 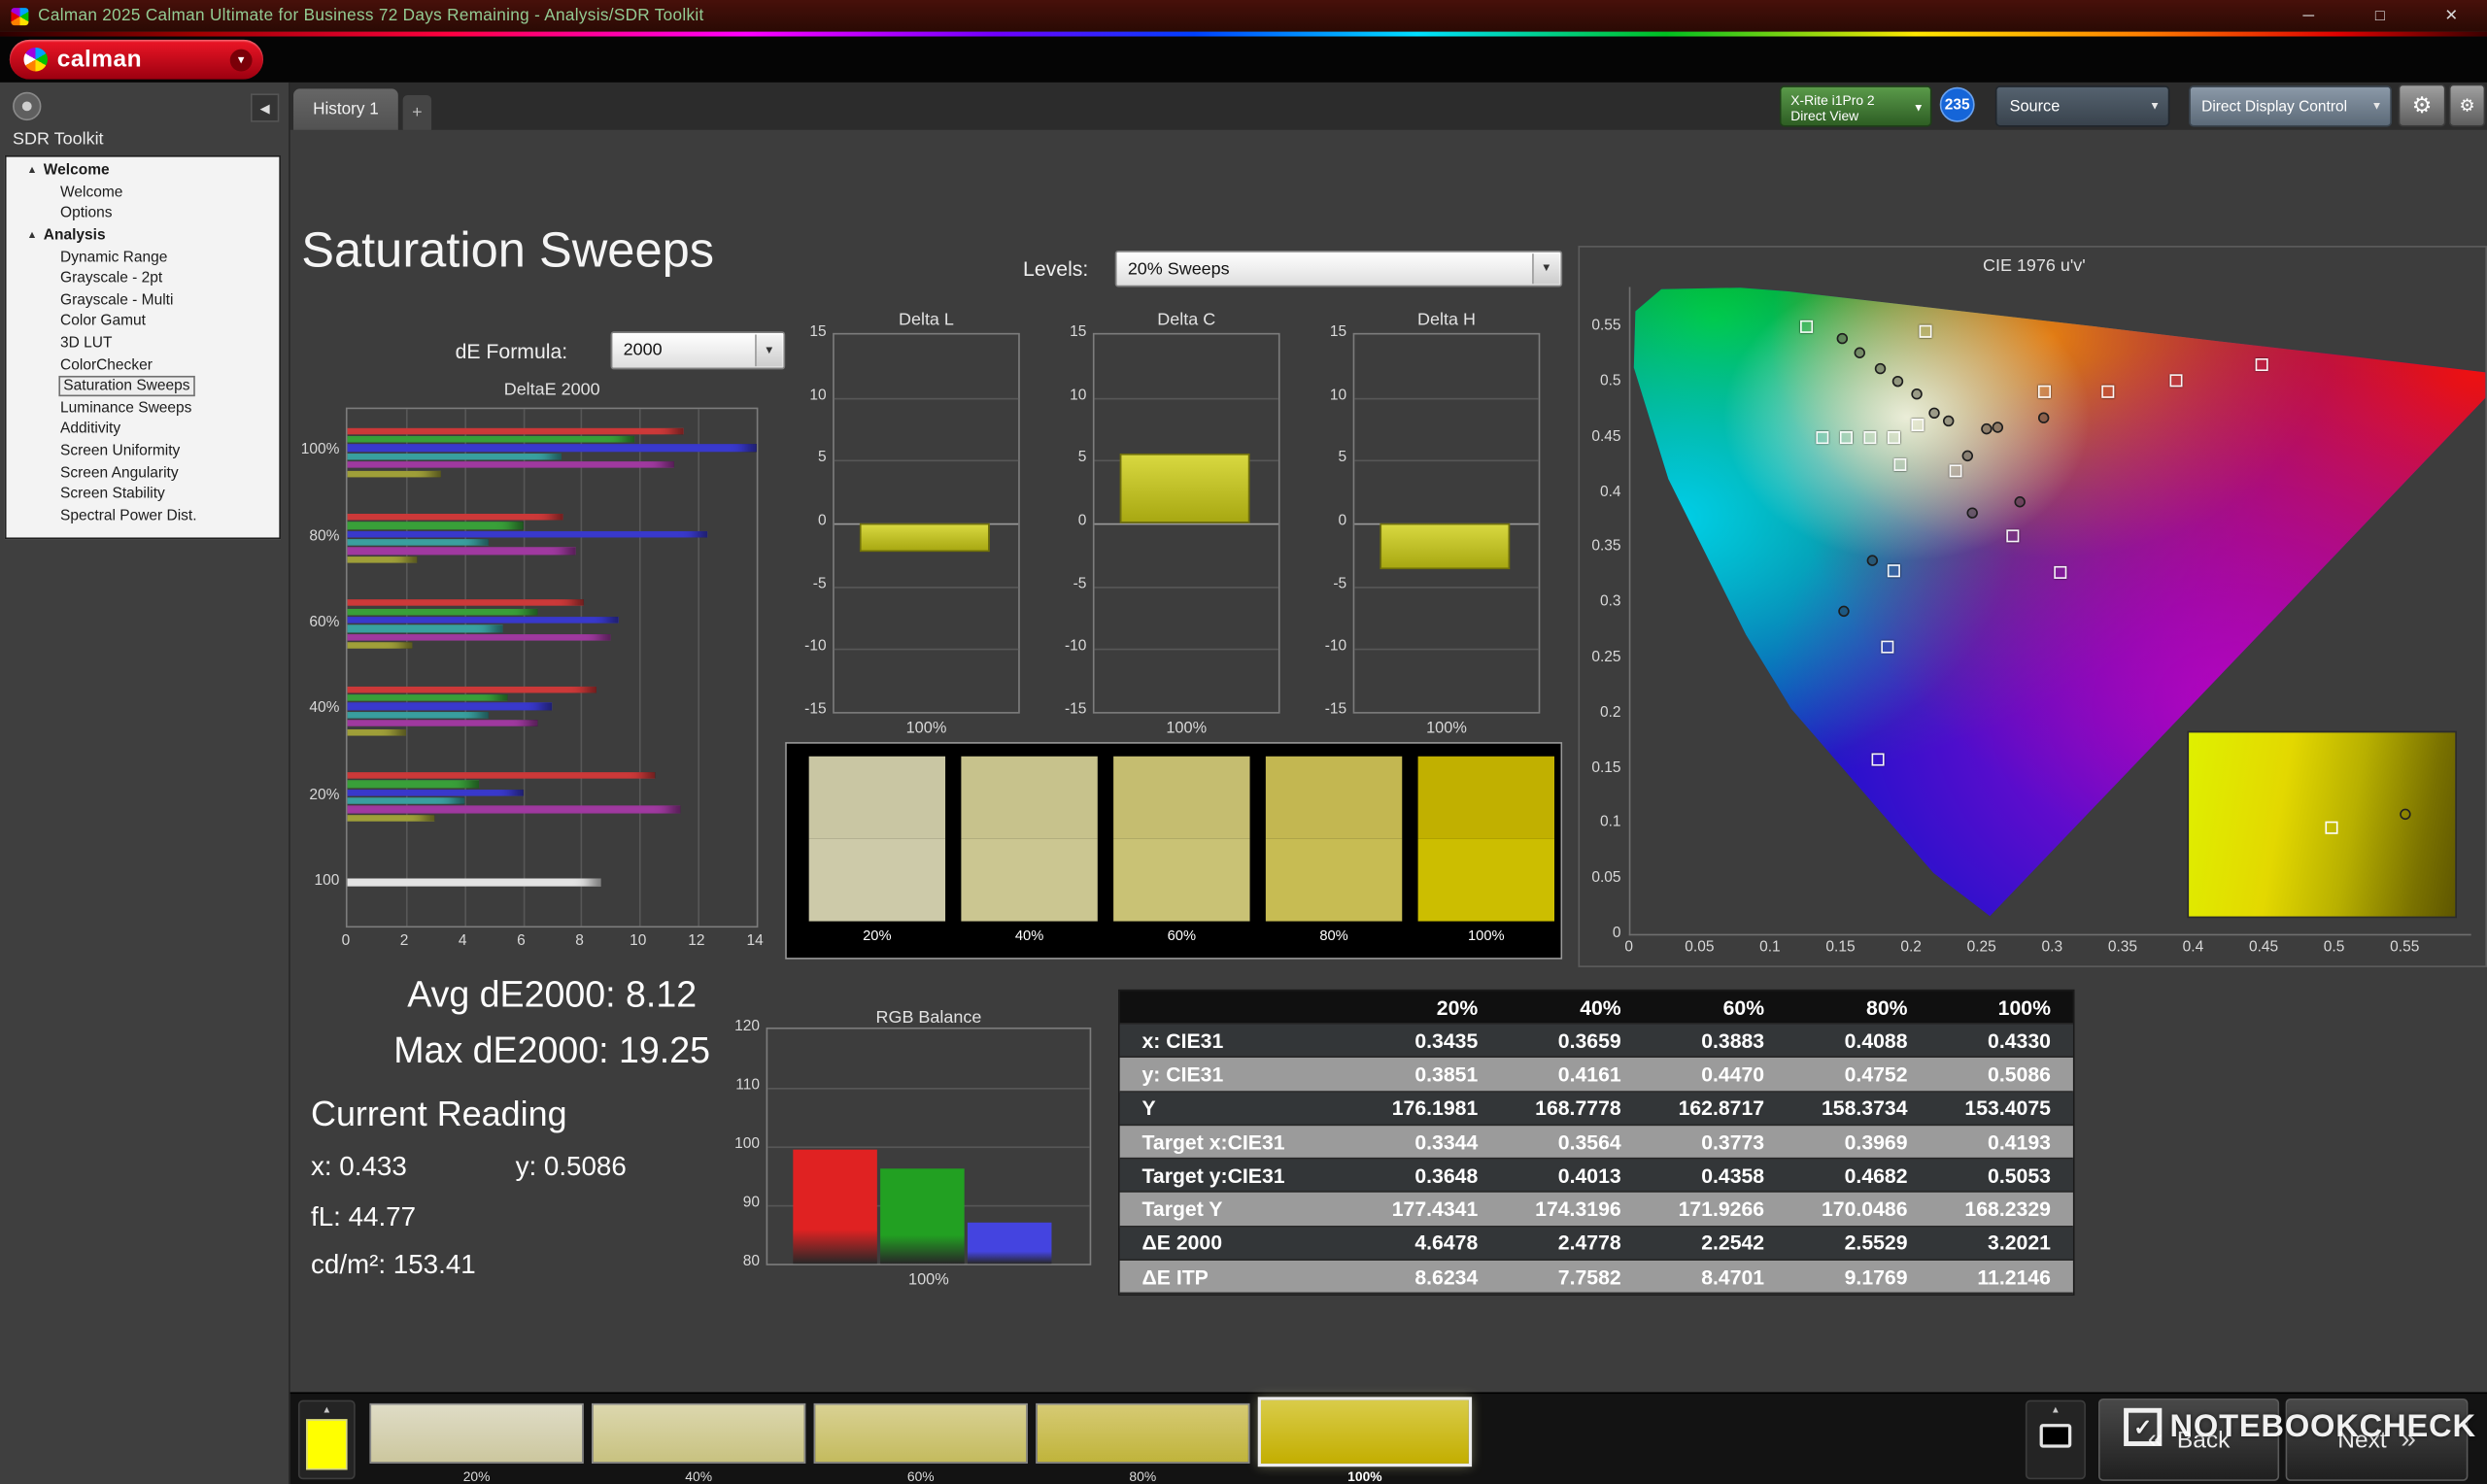 I want to click on level-swatch-label: 80%, so click(x=1143, y=1475).